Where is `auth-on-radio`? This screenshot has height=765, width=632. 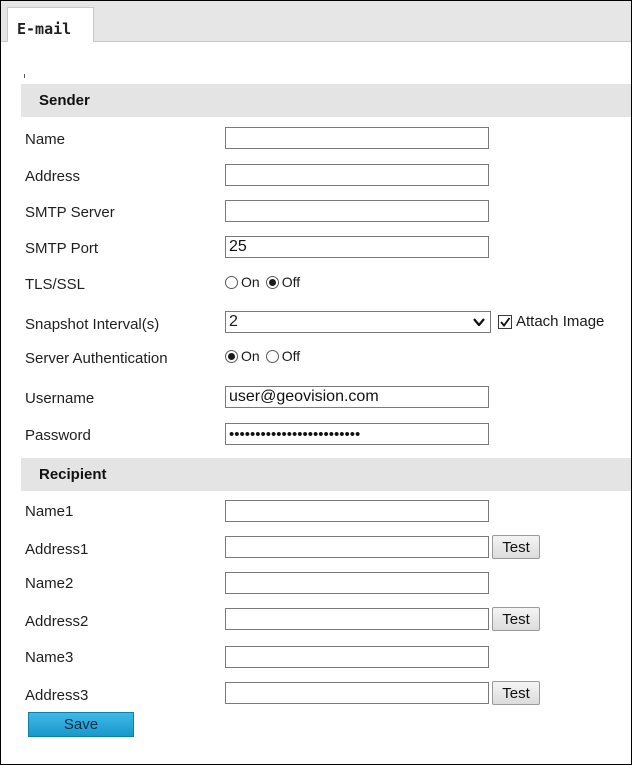 auth-on-radio is located at coordinates (231, 356).